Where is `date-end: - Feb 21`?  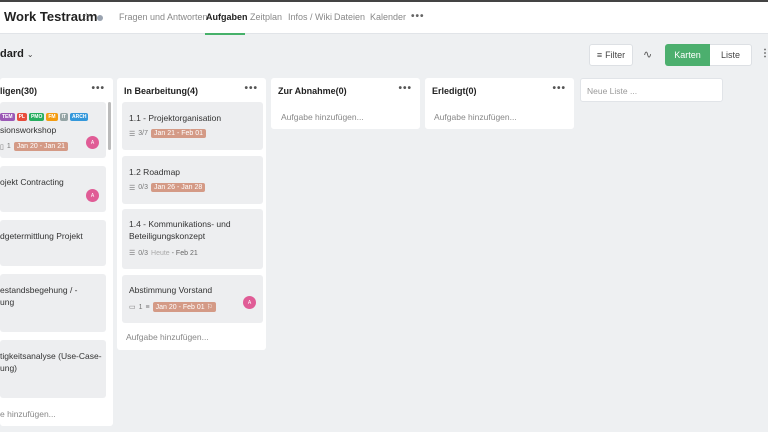 date-end: - Feb 21 is located at coordinates (184, 253).